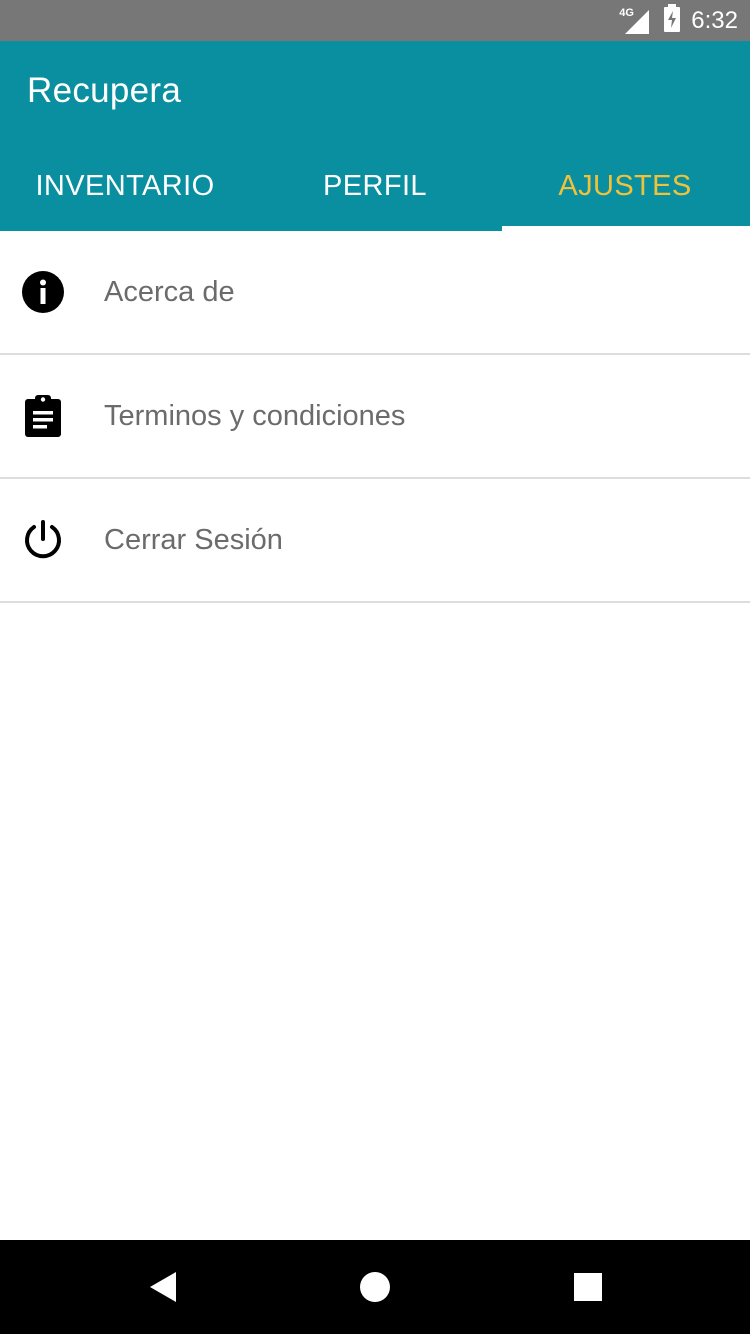 The image size is (750, 1334). I want to click on clipboard-icon, so click(43, 416).